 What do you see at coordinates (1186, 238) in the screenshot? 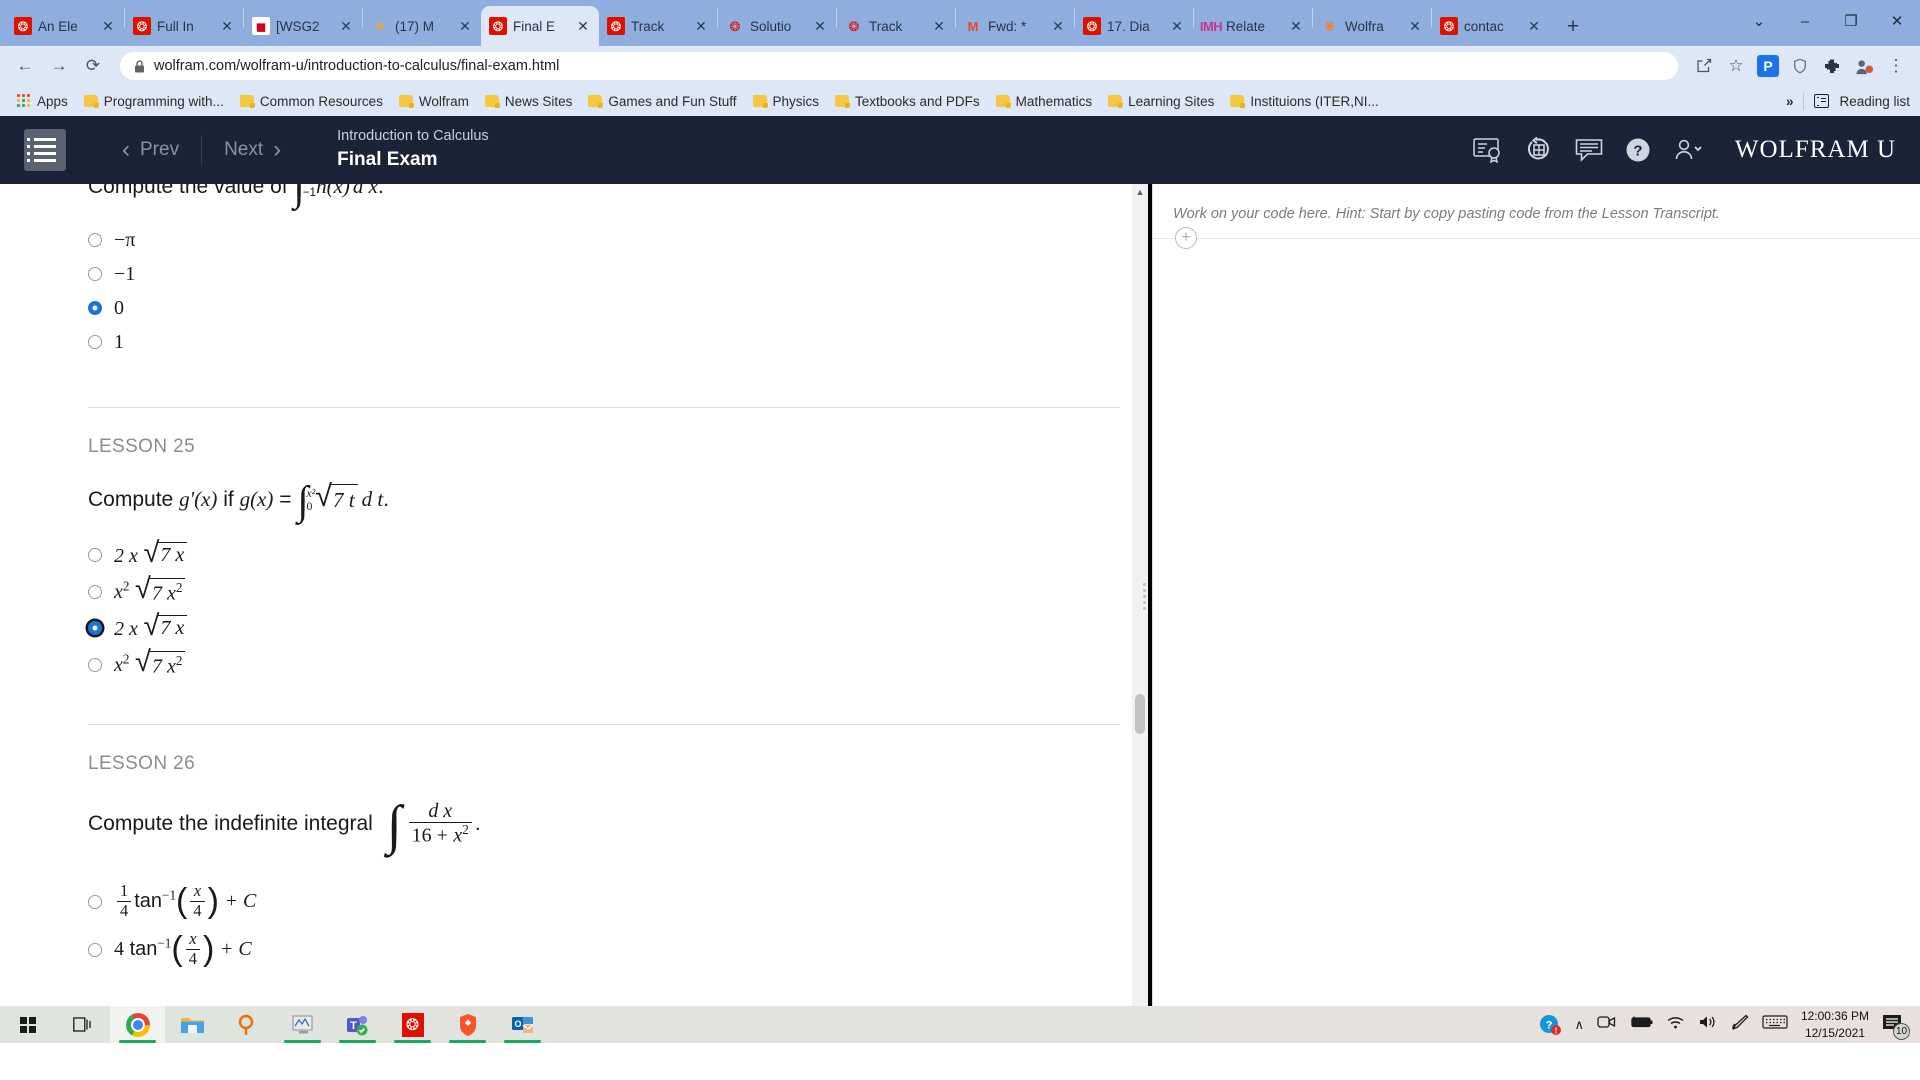
I see `add-cell-button: +` at bounding box center [1186, 238].